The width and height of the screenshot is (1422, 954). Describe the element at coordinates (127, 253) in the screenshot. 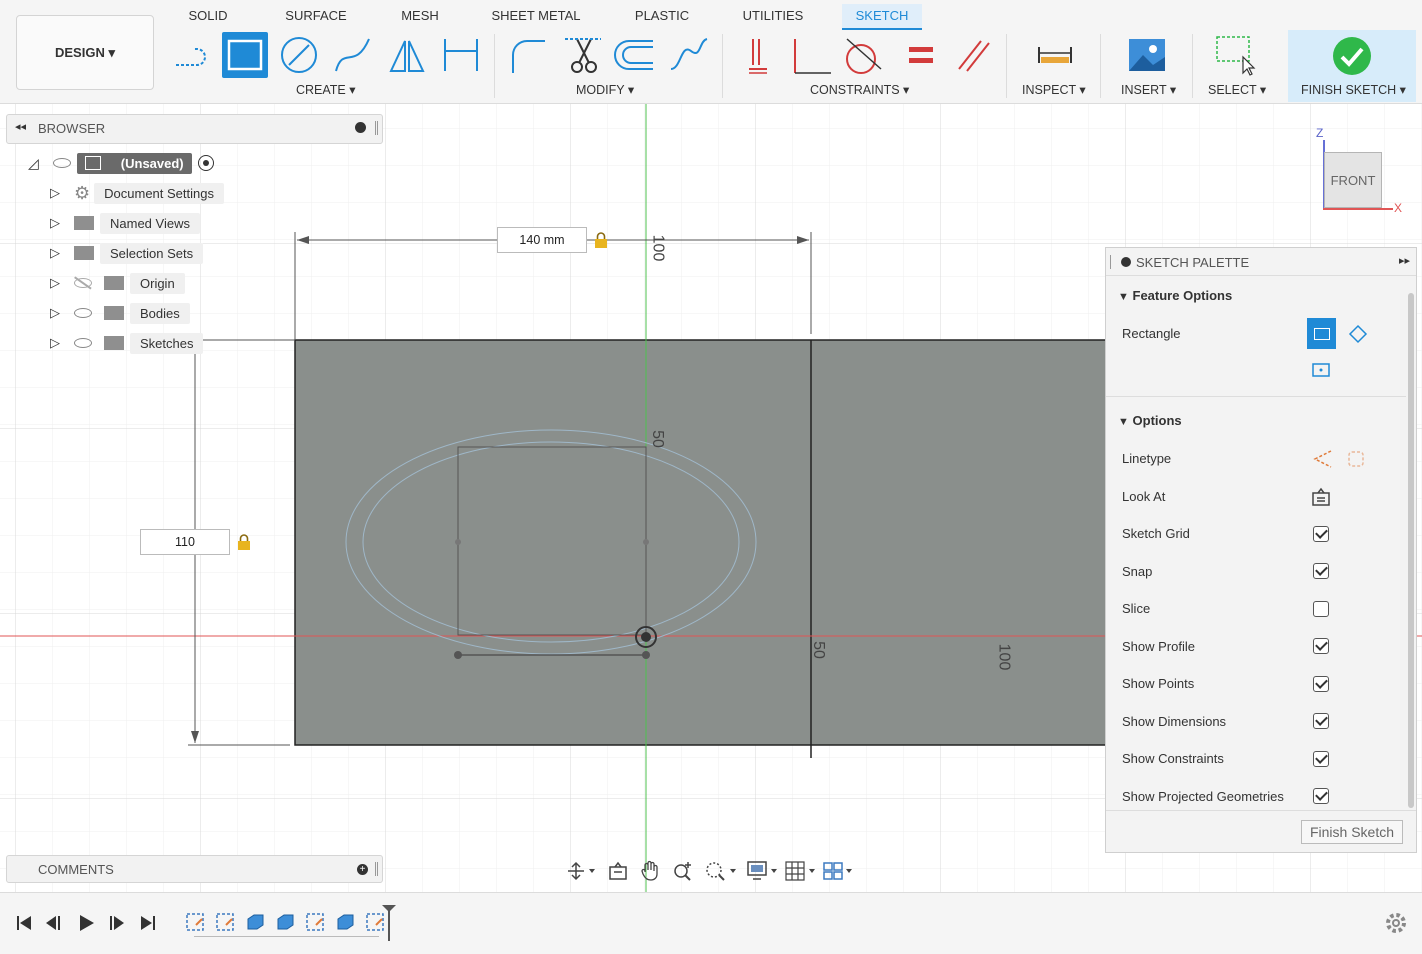

I see `tree-item-selection-sets: ▷ Selection Sets` at that location.